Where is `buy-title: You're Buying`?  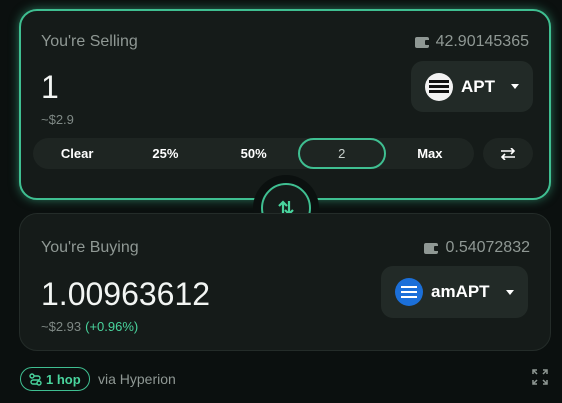 buy-title: You're Buying is located at coordinates (90, 247).